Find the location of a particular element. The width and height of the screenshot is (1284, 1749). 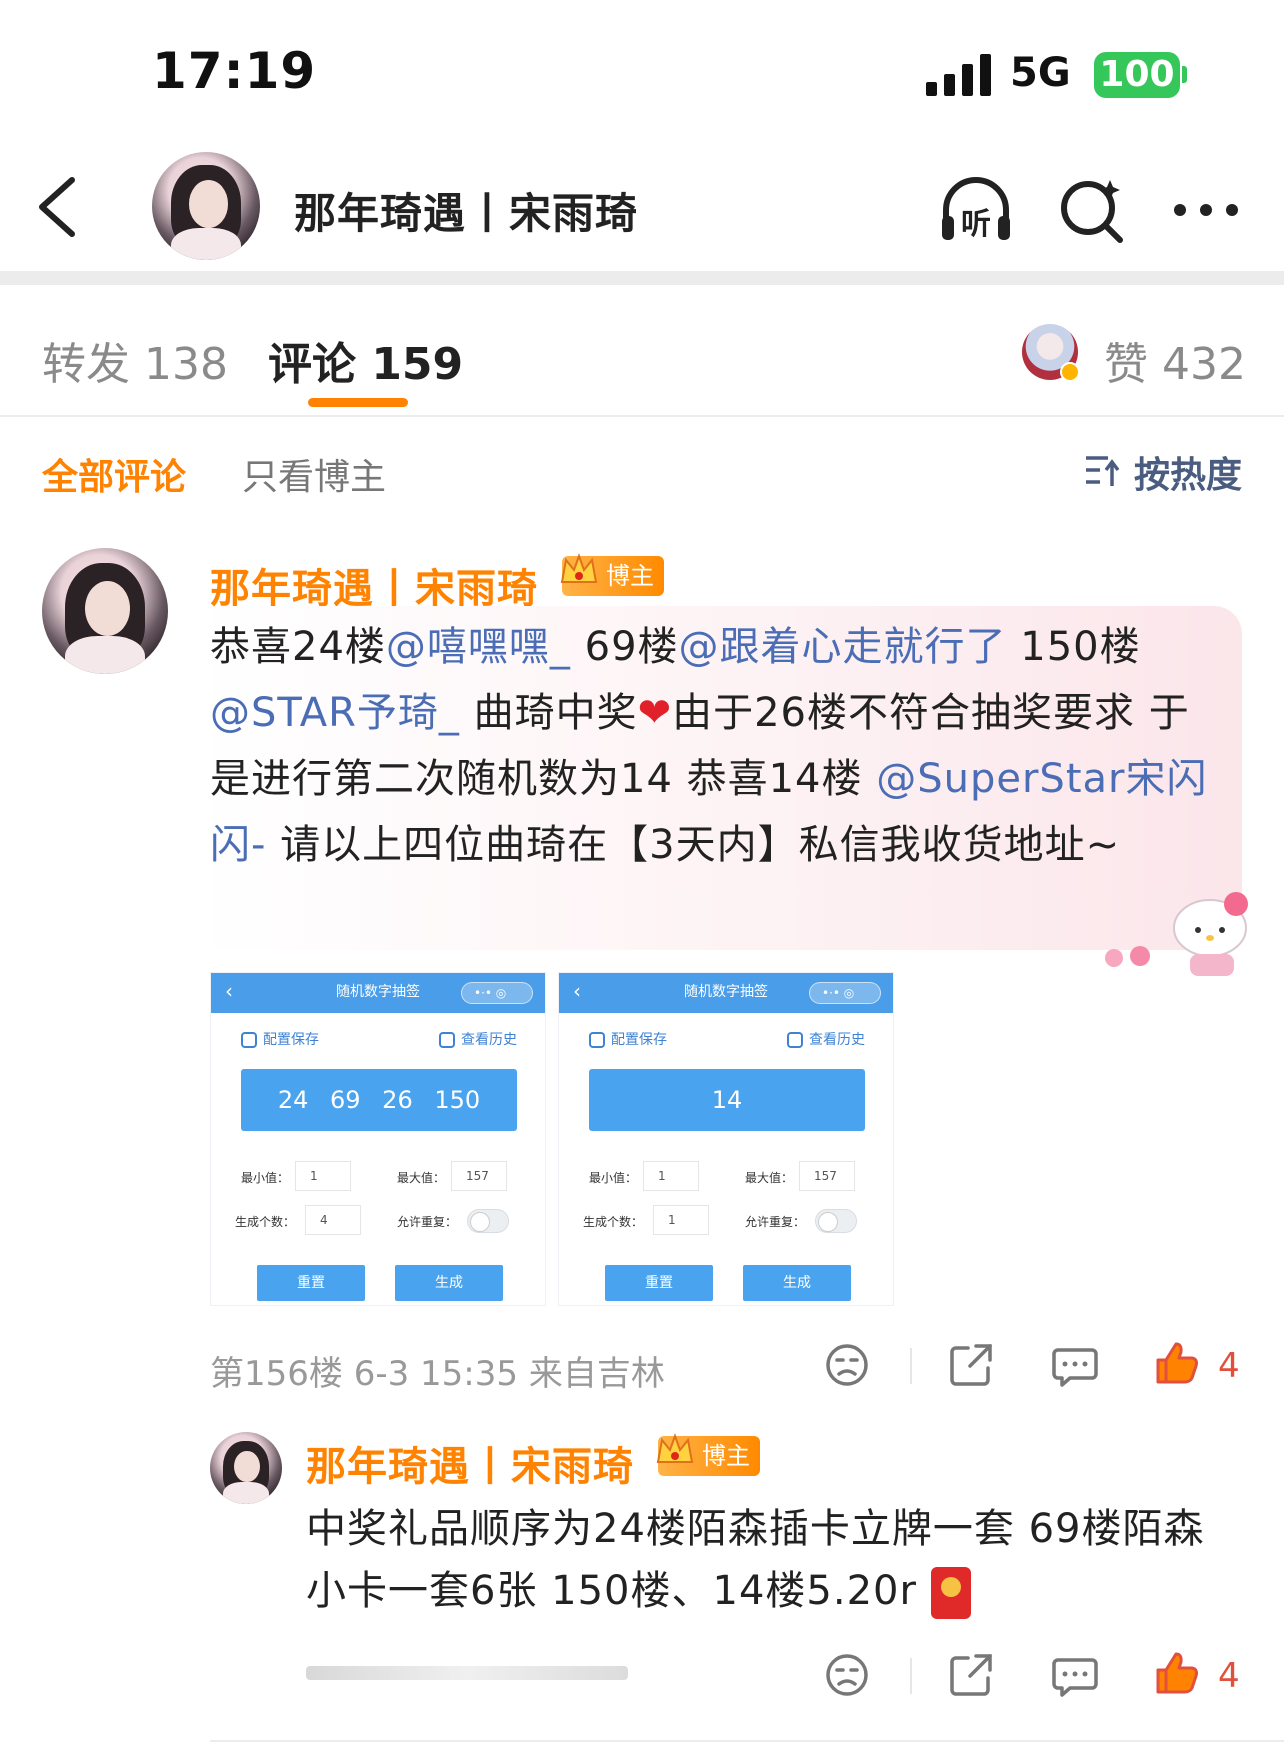

listen-icon-label: 听 is located at coordinates (976, 224).